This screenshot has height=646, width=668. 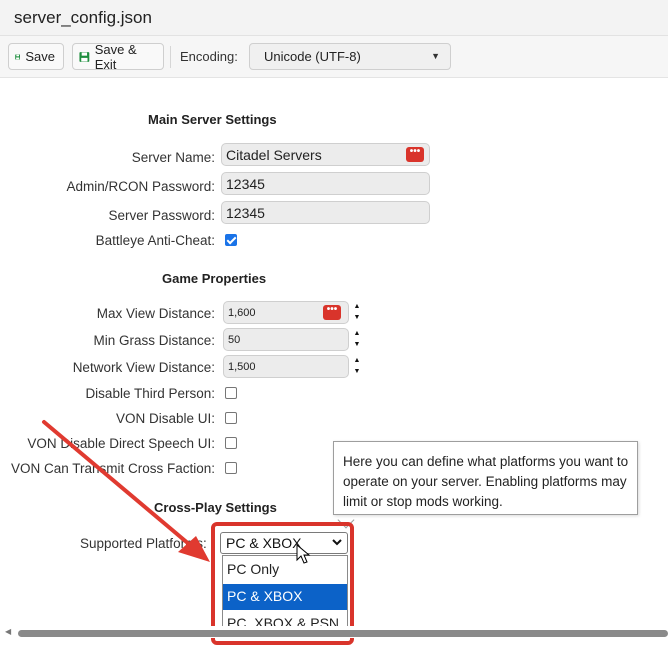 I want to click on save-button-label: Save, so click(x=40, y=56).